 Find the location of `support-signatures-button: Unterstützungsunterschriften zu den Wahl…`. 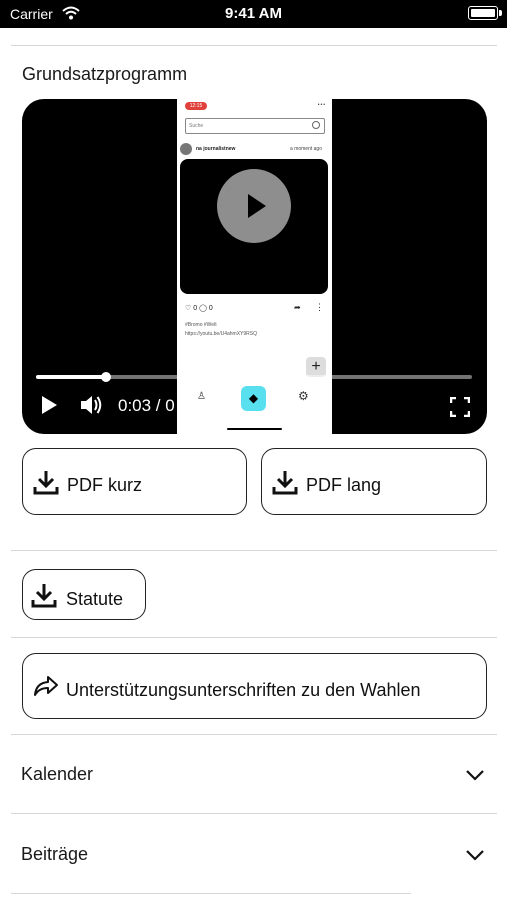

support-signatures-button: Unterstützungsunterschriften zu den Wahl… is located at coordinates (254, 686).